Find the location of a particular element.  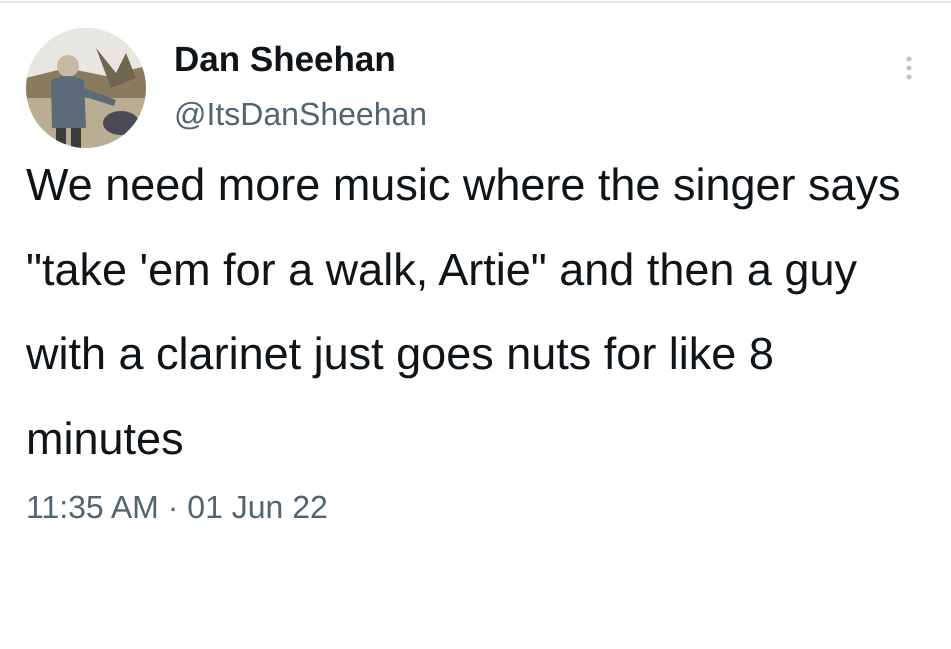

author-name: Dan Sheehan is located at coordinates (285, 60).